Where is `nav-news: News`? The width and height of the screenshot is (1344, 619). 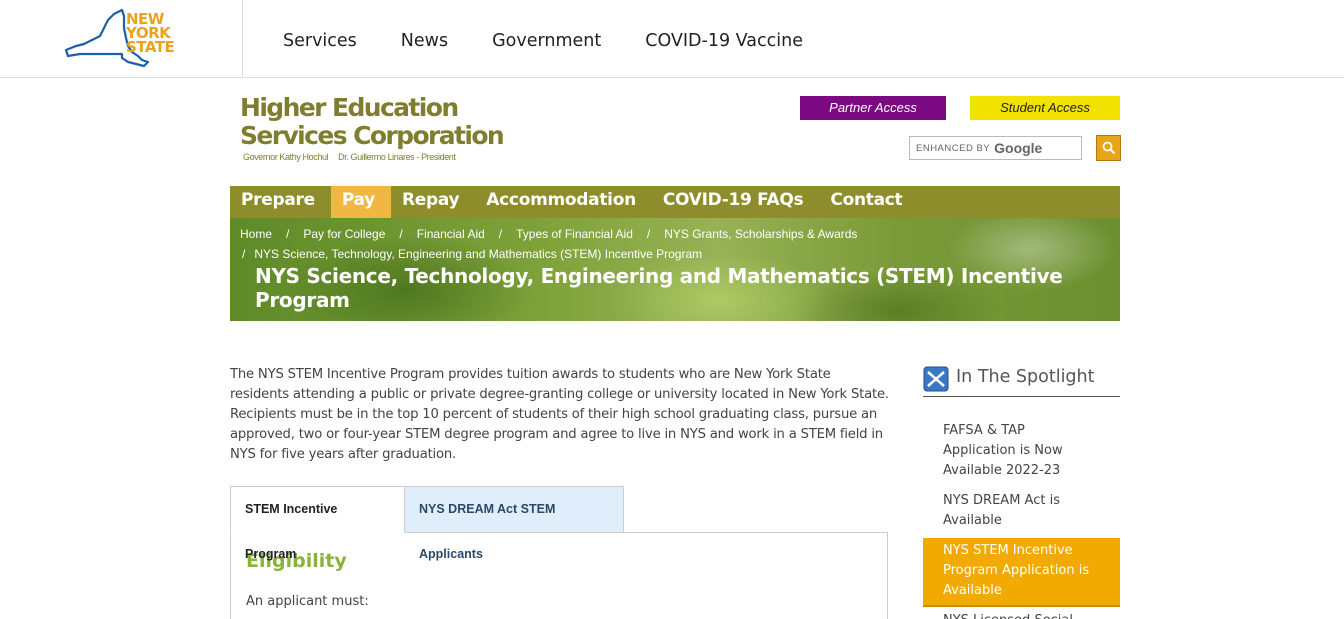
nav-news: News is located at coordinates (424, 41).